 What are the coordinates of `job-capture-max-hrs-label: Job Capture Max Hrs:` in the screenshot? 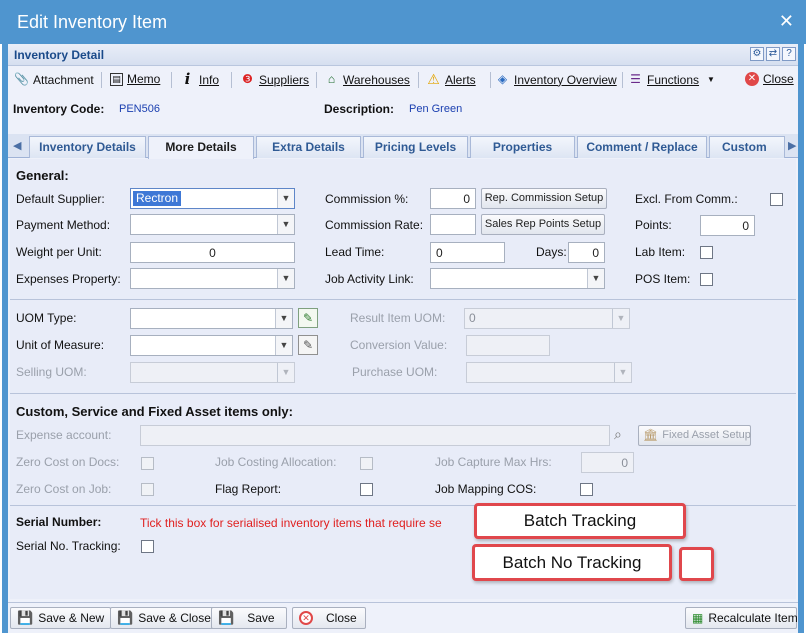 It's located at (493, 462).